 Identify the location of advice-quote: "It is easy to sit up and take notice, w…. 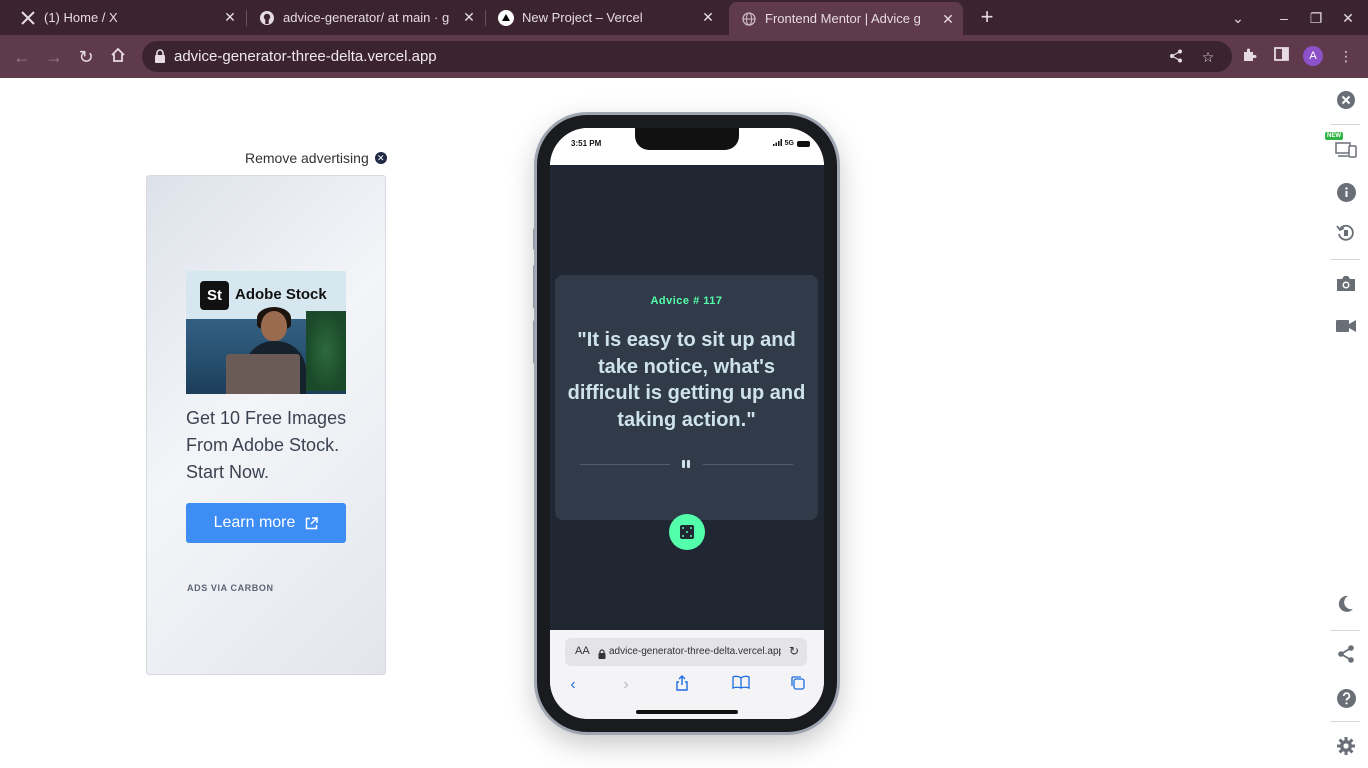
(686, 380).